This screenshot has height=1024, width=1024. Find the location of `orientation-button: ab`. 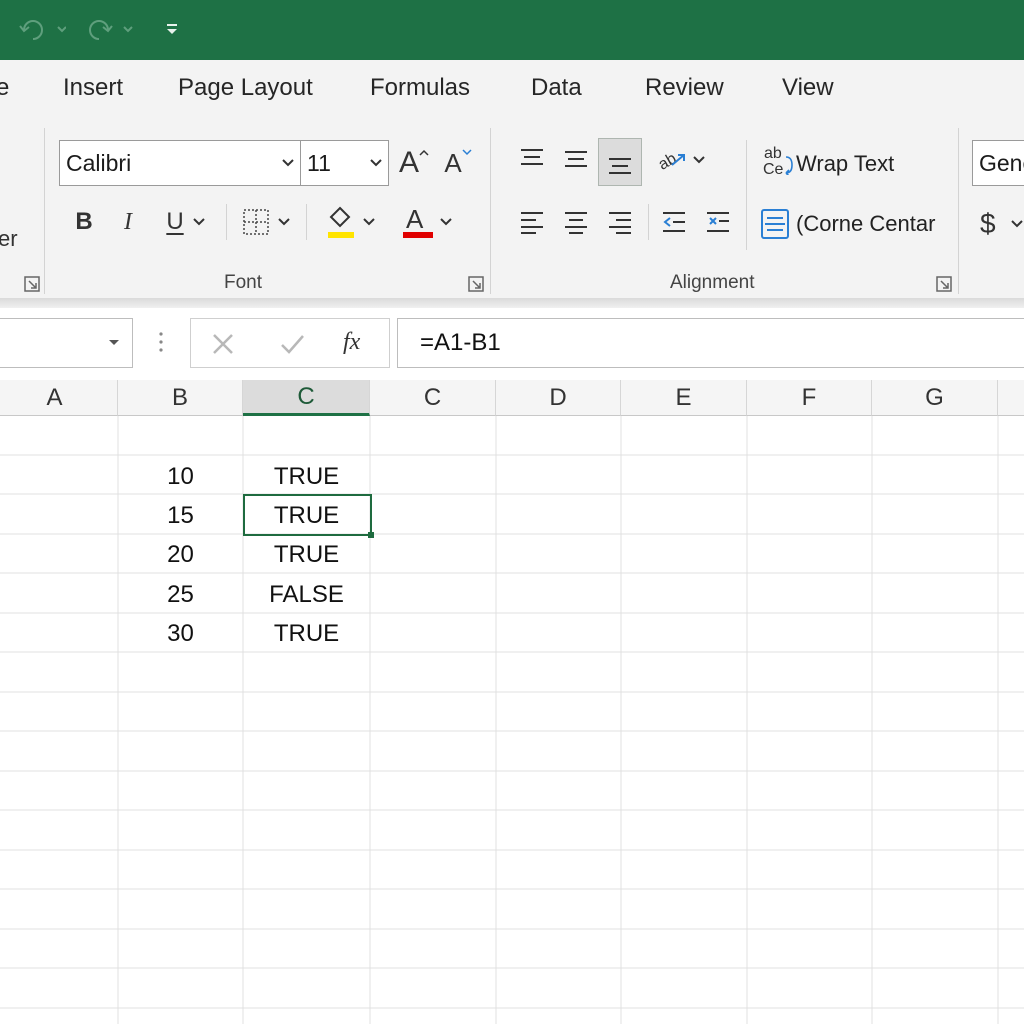

orientation-button: ab is located at coordinates (681, 160).